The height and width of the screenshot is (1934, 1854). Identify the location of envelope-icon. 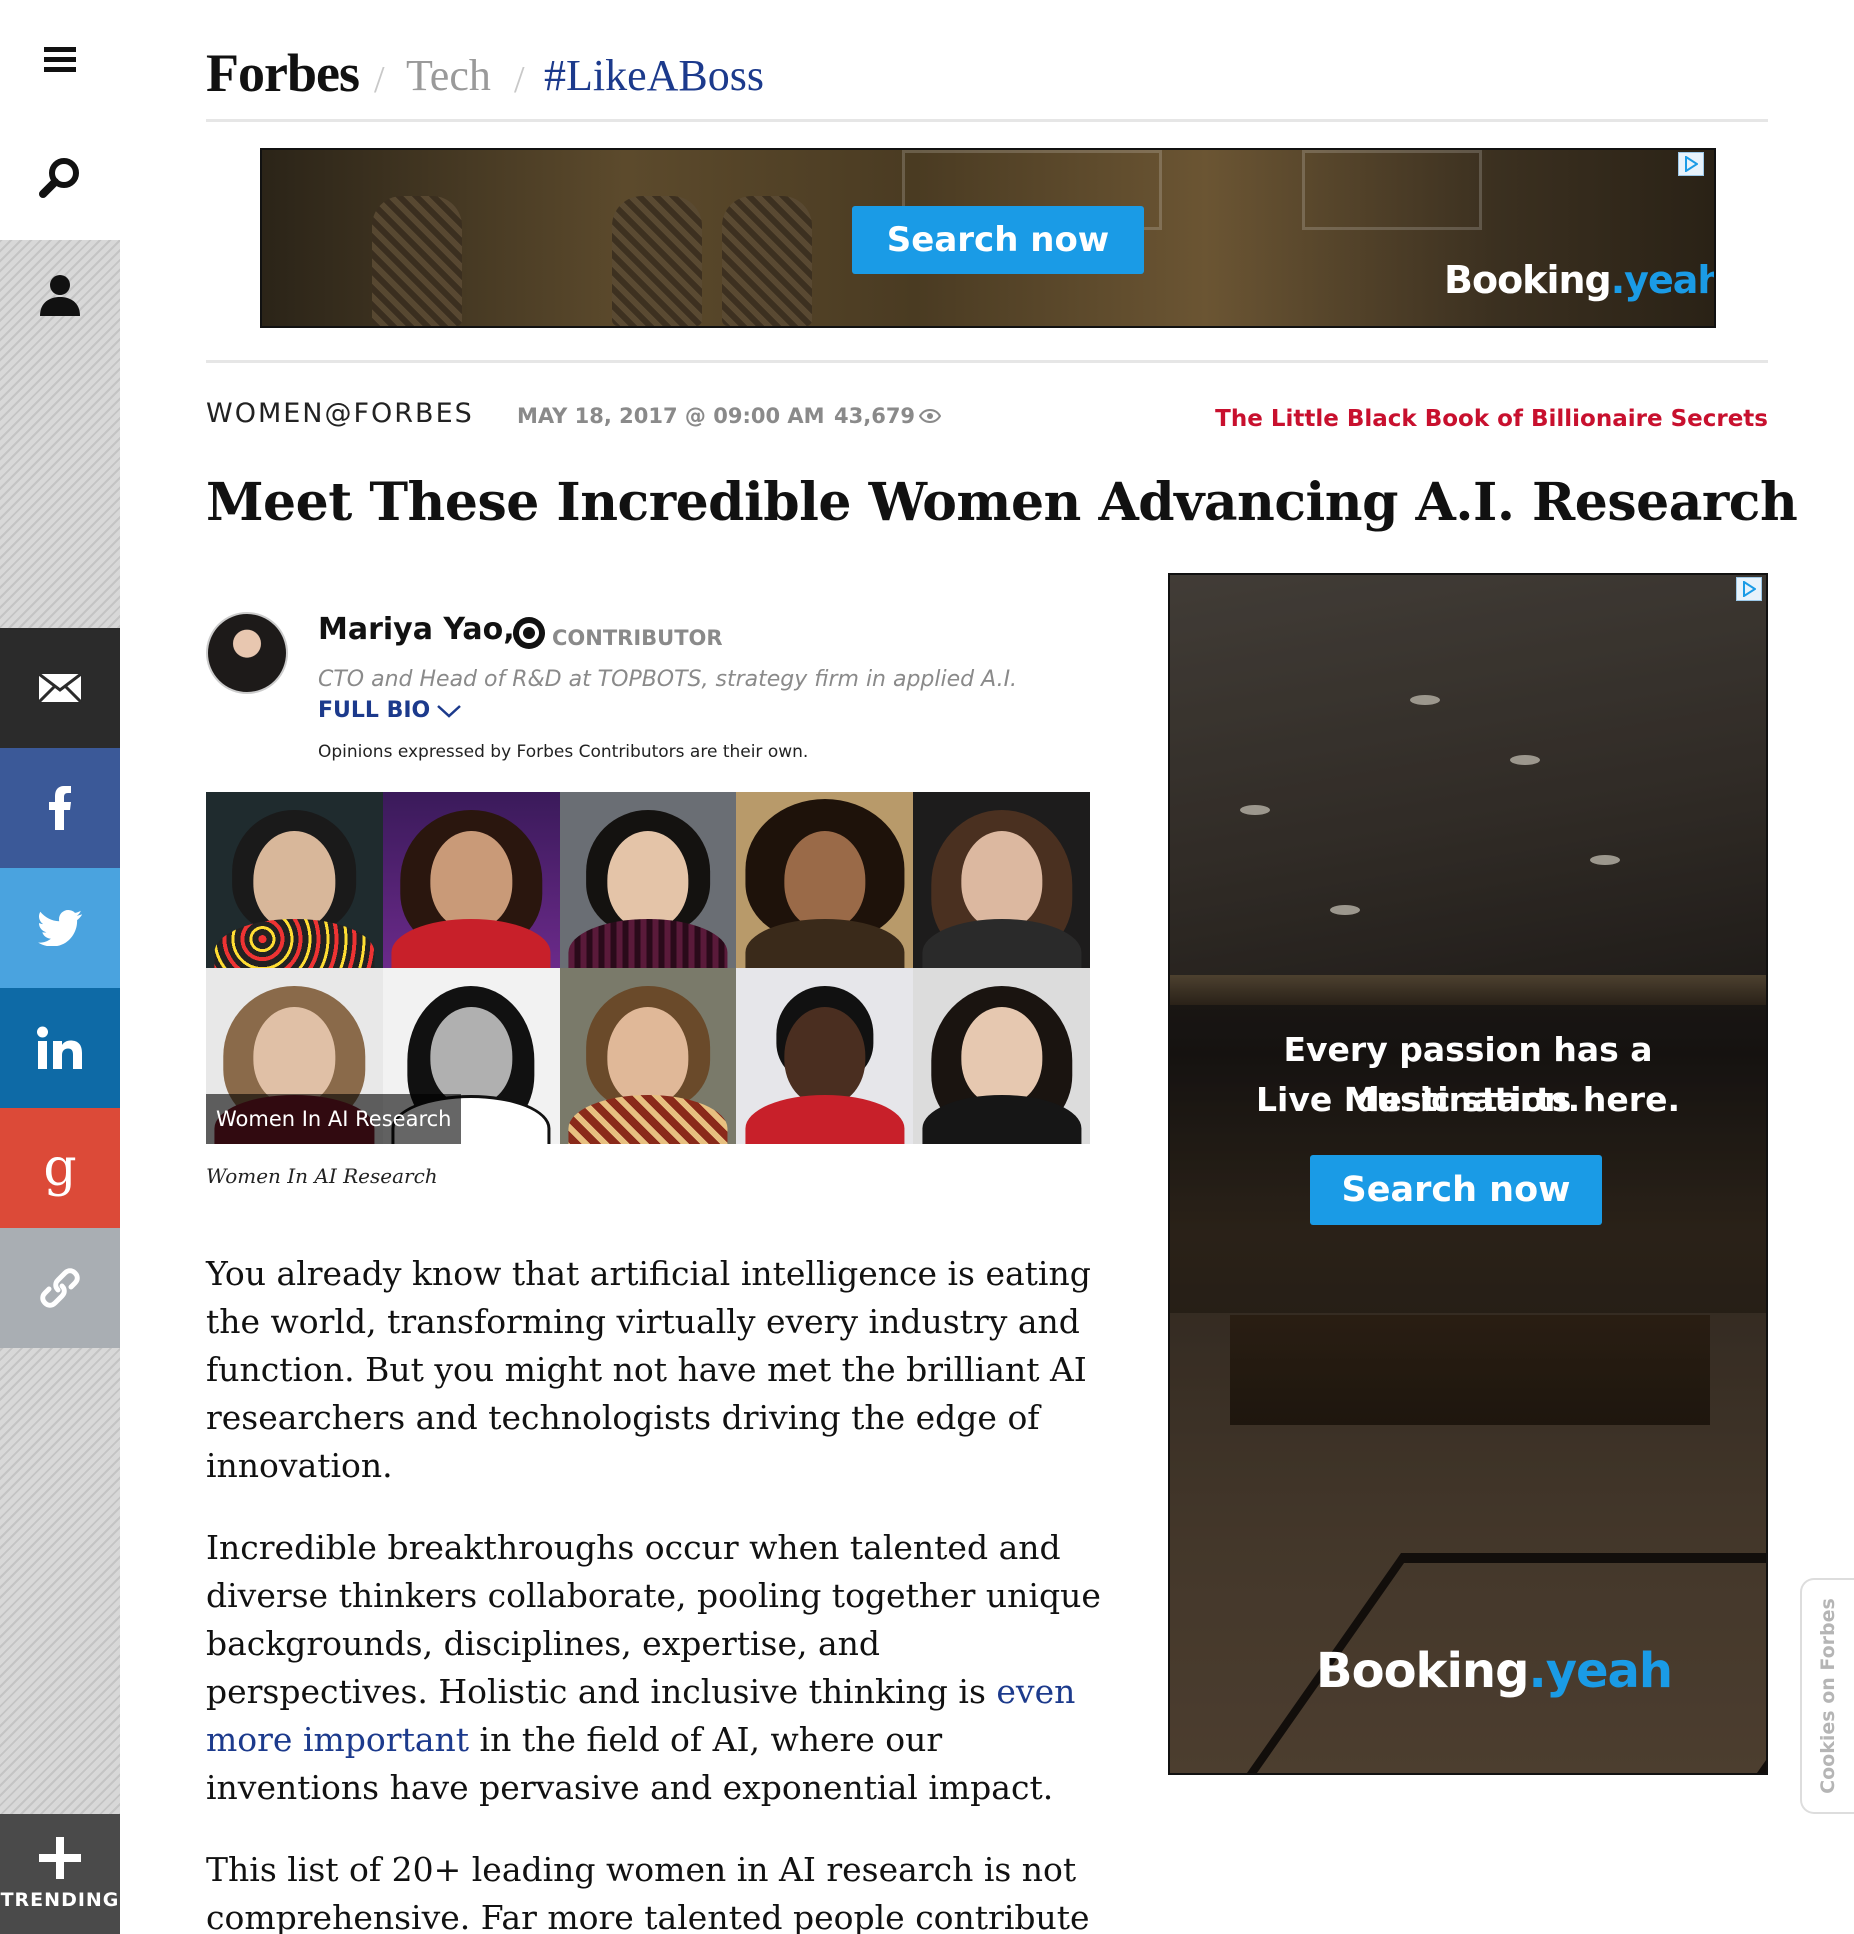
(60, 688).